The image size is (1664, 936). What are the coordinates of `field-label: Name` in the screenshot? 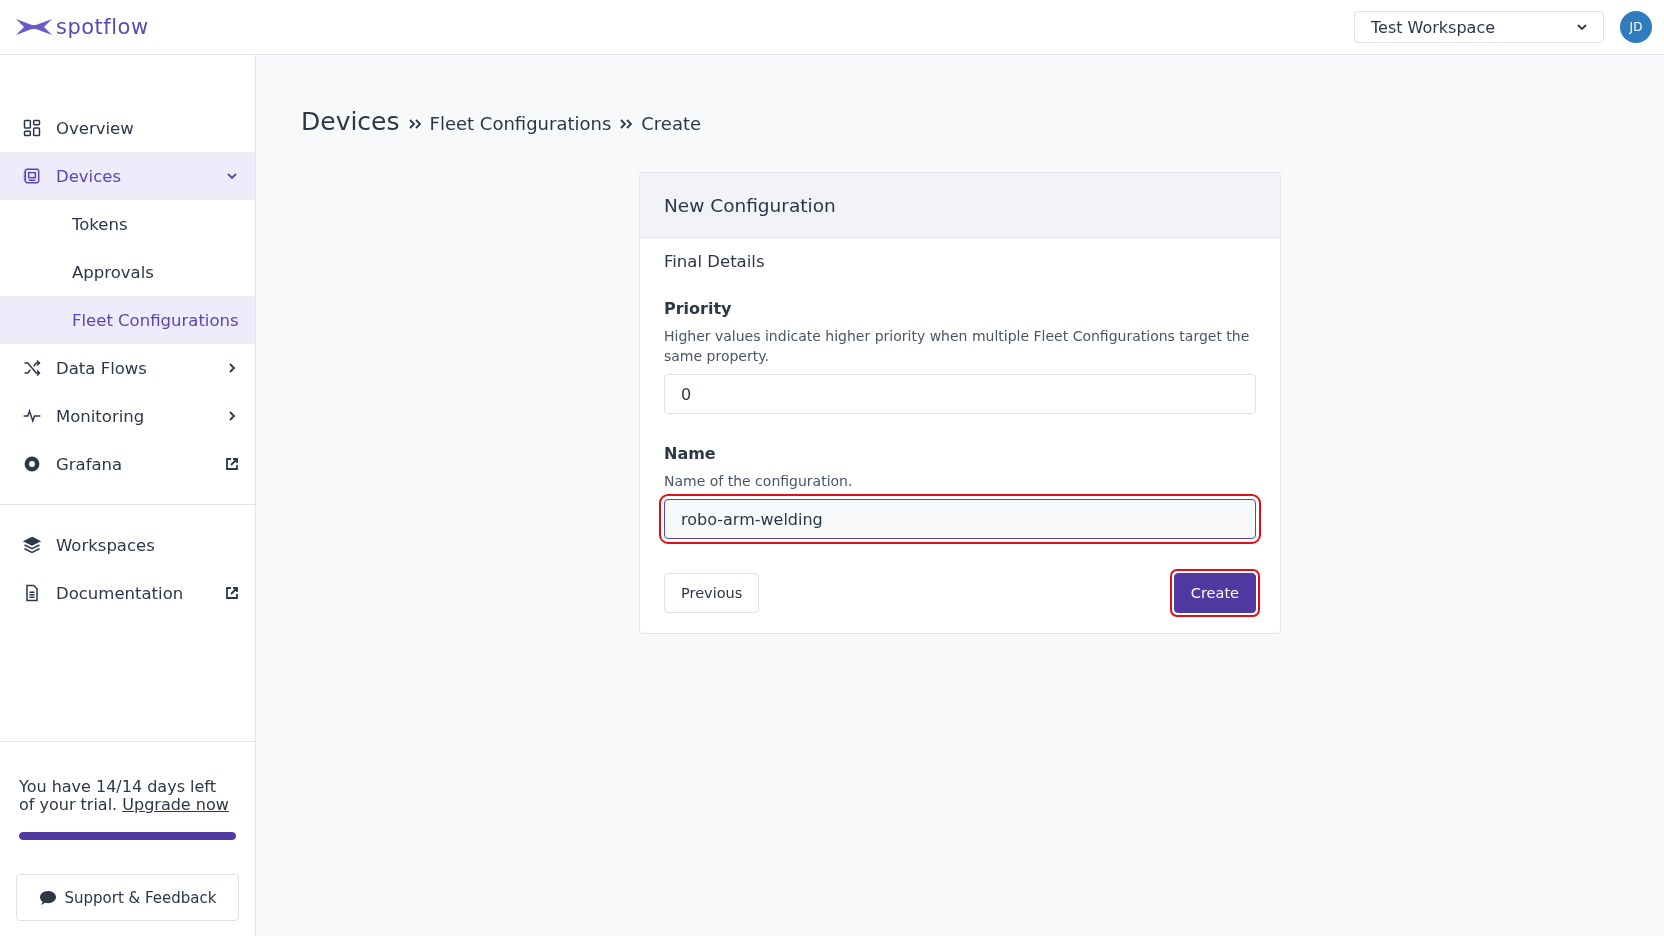 It's located at (690, 453).